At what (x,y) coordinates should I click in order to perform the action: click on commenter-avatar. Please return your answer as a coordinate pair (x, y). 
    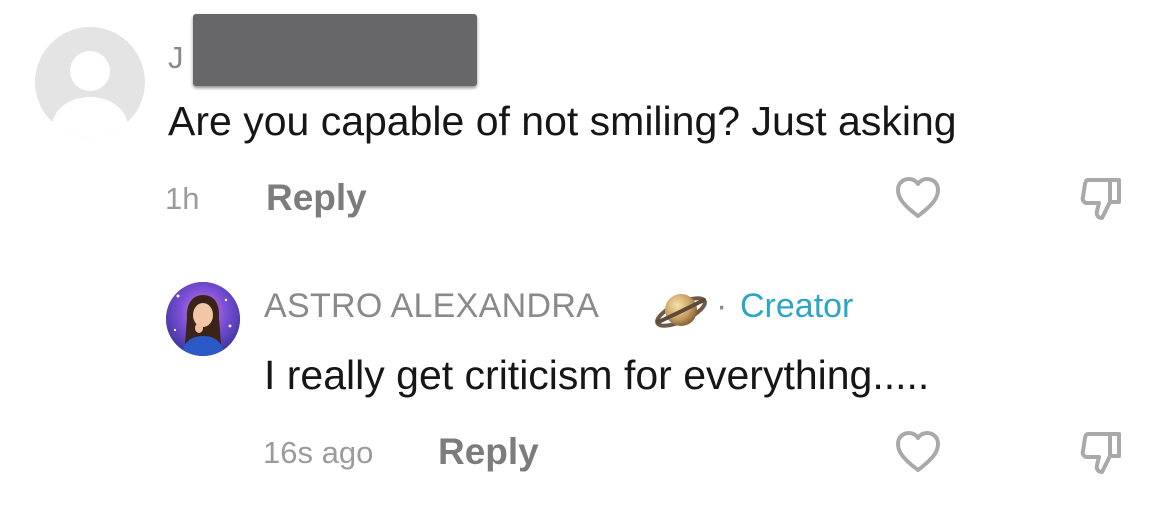
    Looking at the image, I should click on (90, 82).